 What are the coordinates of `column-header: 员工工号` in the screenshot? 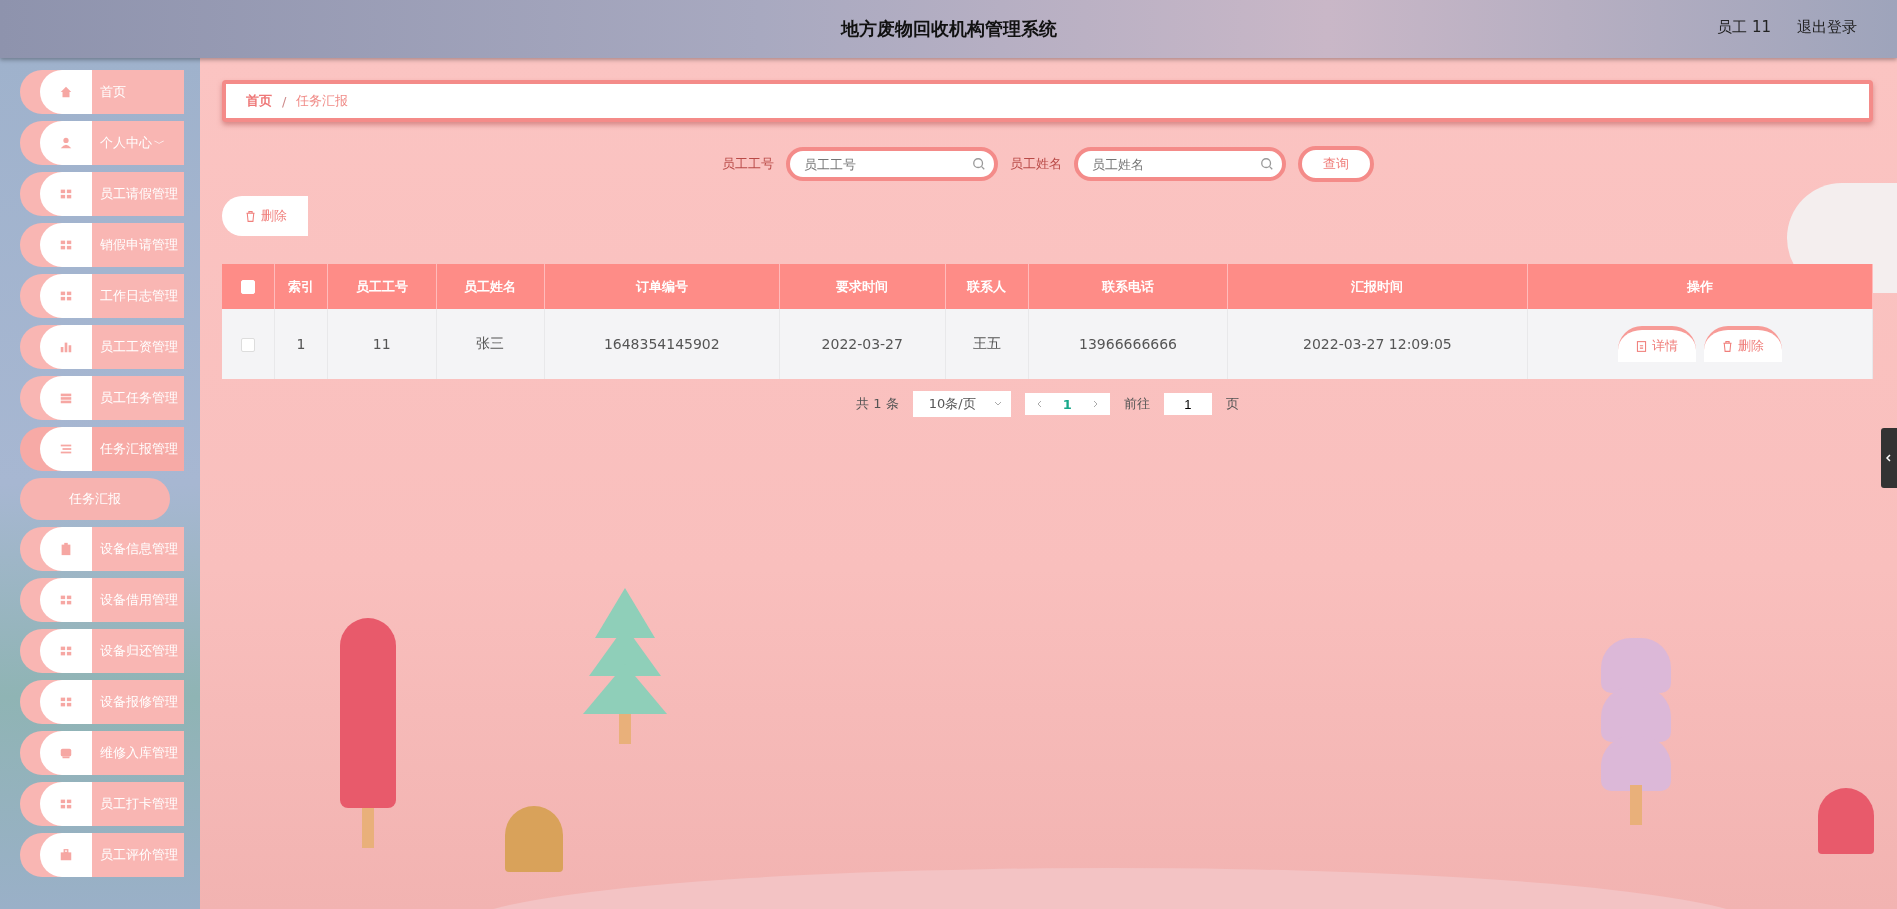 It's located at (382, 286).